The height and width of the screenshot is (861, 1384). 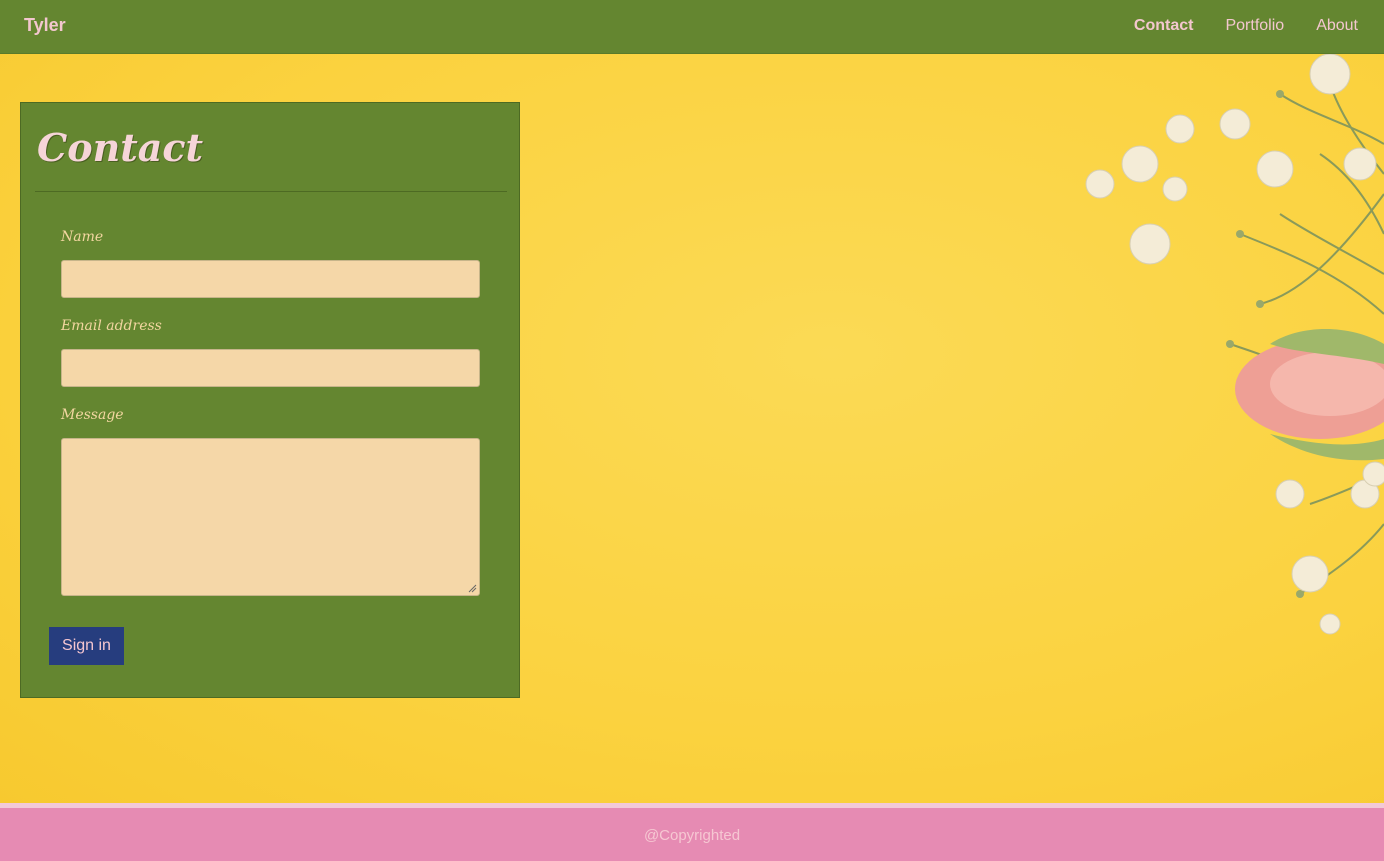 I want to click on nav-links: Contact Portfolio About, so click(x=1246, y=26).